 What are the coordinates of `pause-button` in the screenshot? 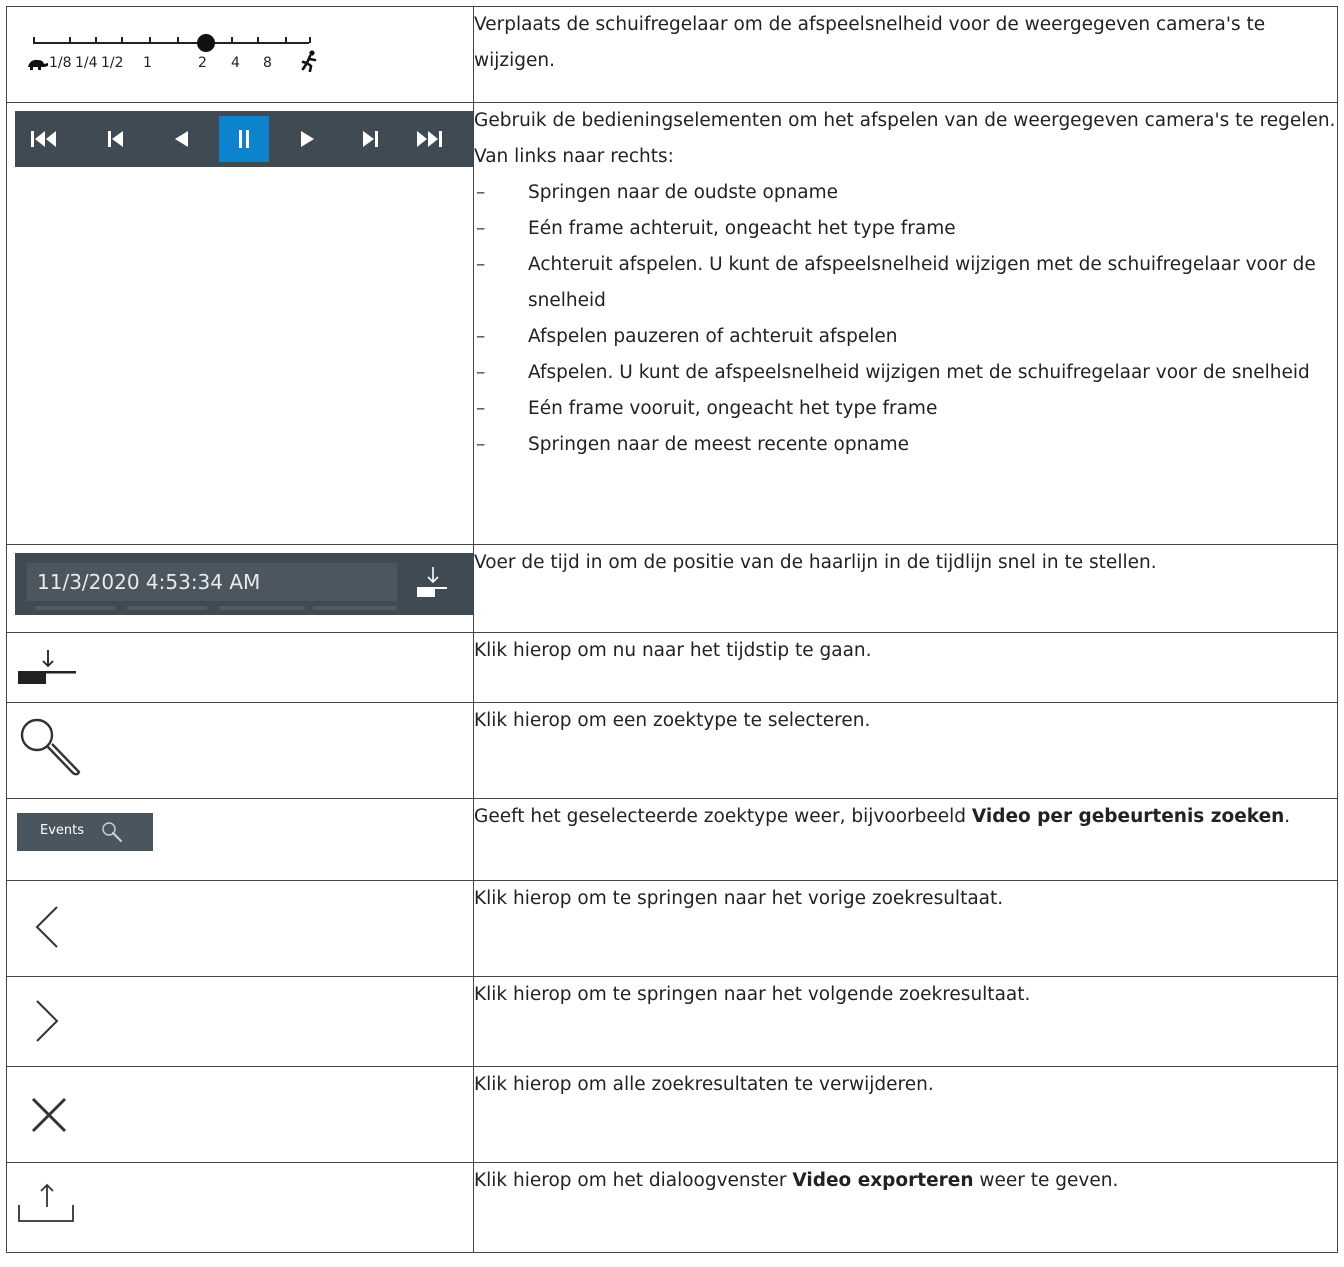 It's located at (244, 139).